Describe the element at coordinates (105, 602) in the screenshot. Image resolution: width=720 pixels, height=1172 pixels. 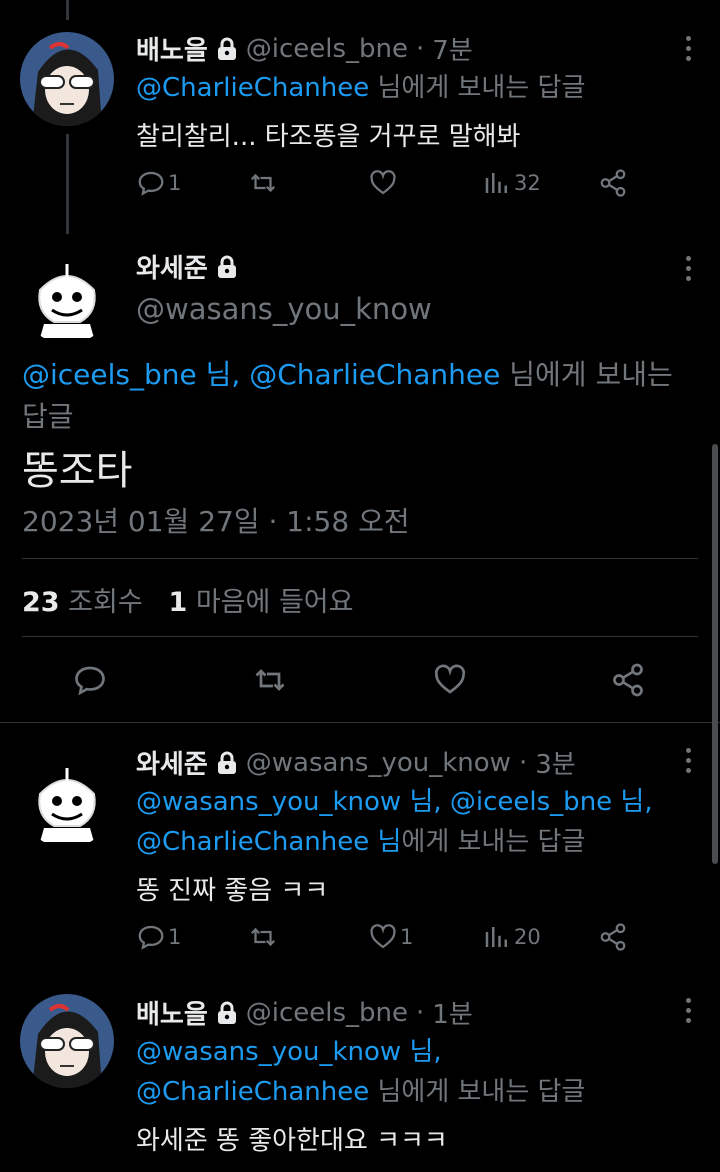
I see `views-label: 조회수` at that location.